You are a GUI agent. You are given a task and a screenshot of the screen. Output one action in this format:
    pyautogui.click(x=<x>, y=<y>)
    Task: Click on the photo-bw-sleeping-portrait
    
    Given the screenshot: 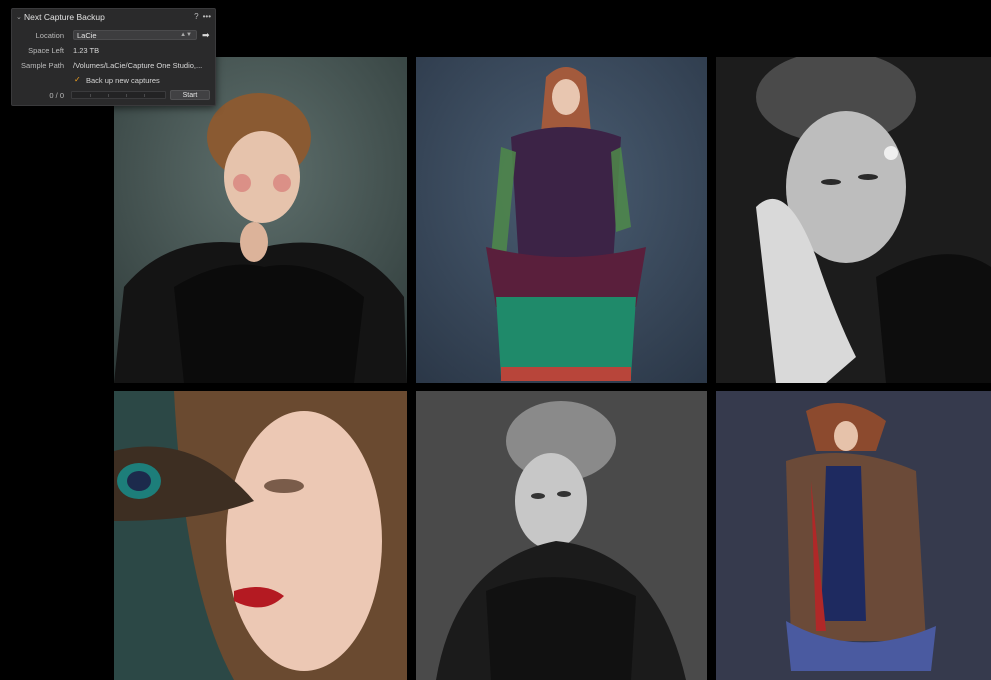 What is the action you would take?
    pyautogui.click(x=853, y=220)
    